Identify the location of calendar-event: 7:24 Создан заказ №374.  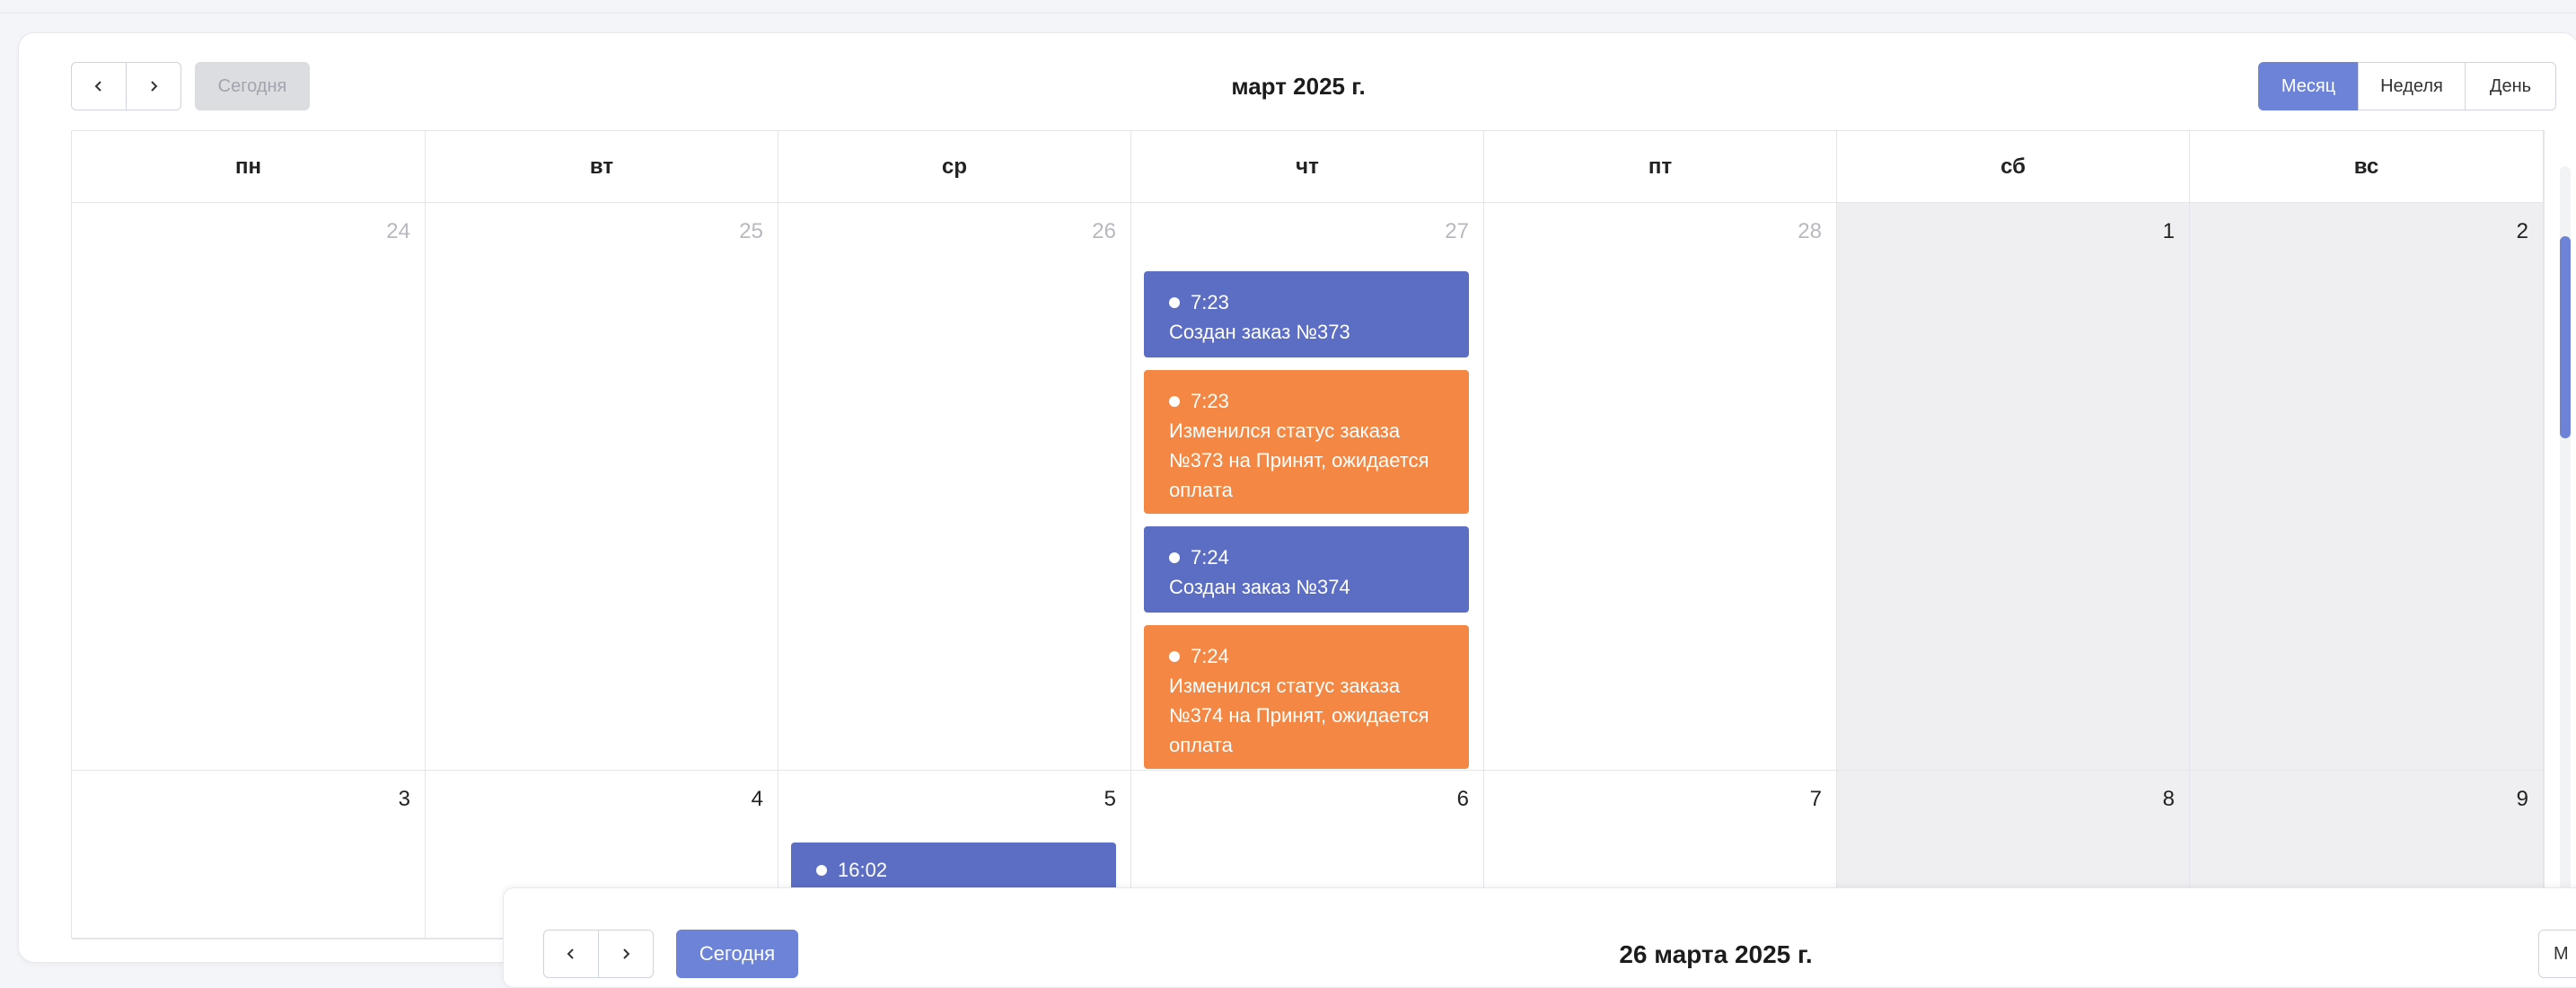
(1306, 569).